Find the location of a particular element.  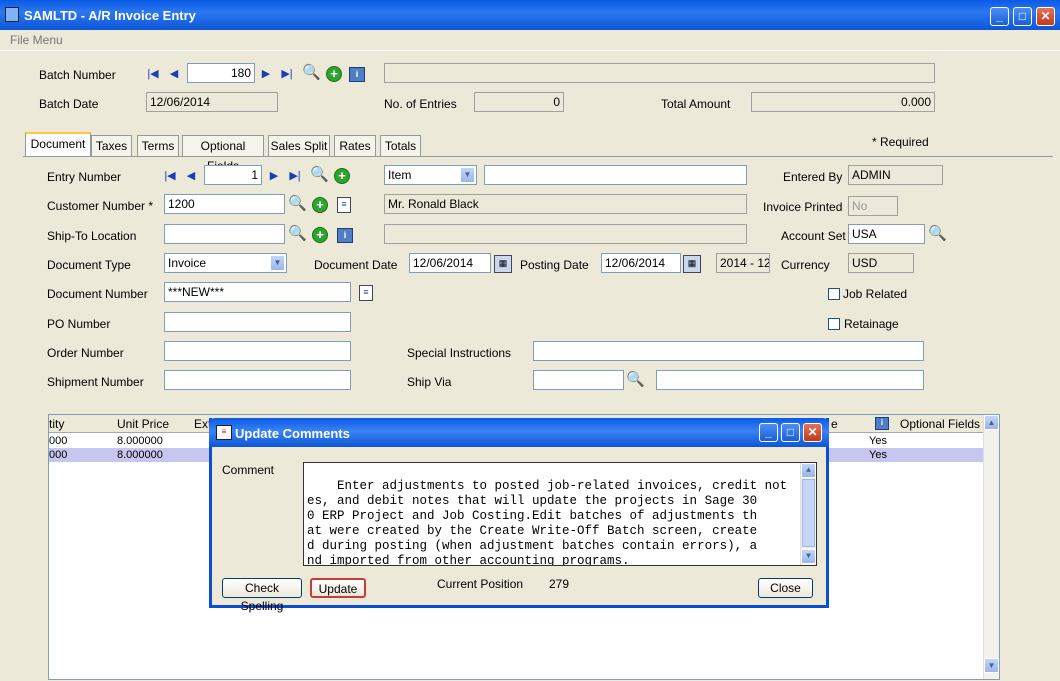

ship-to-description-field is located at coordinates (565, 234).